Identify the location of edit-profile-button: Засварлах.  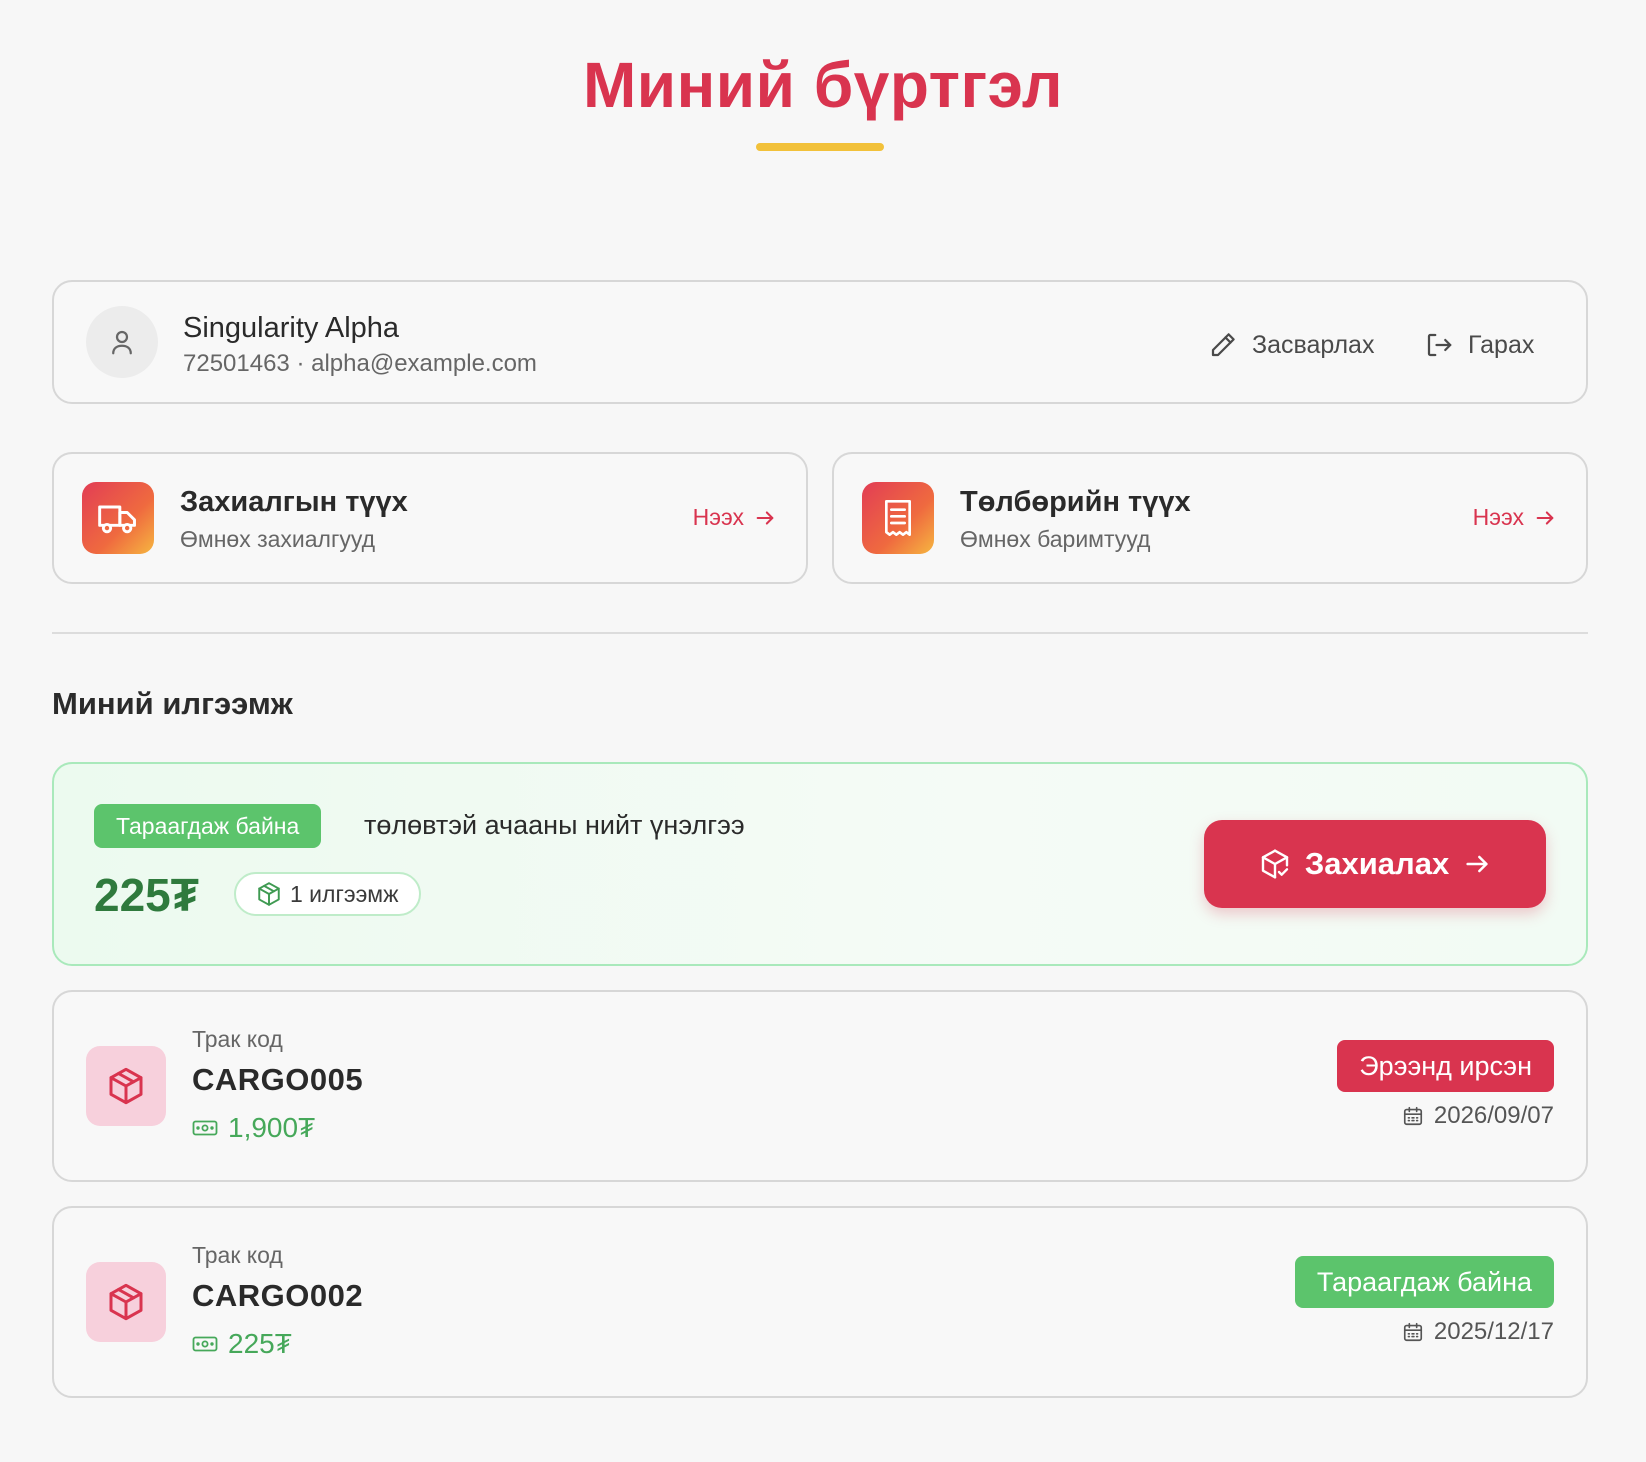
(1291, 345).